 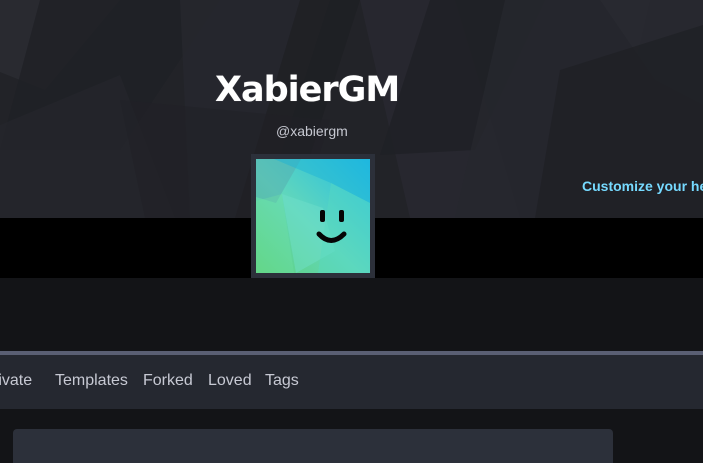 I want to click on profile-display-name: XabierGM, so click(x=307, y=90).